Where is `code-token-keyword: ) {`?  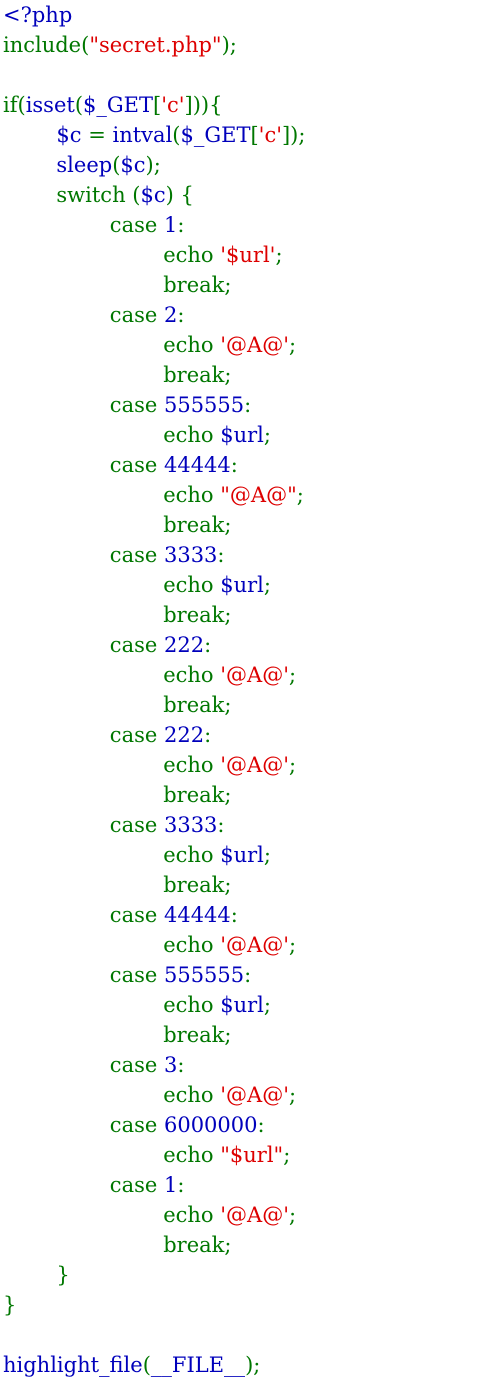 code-token-keyword: ) { is located at coordinates (179, 195).